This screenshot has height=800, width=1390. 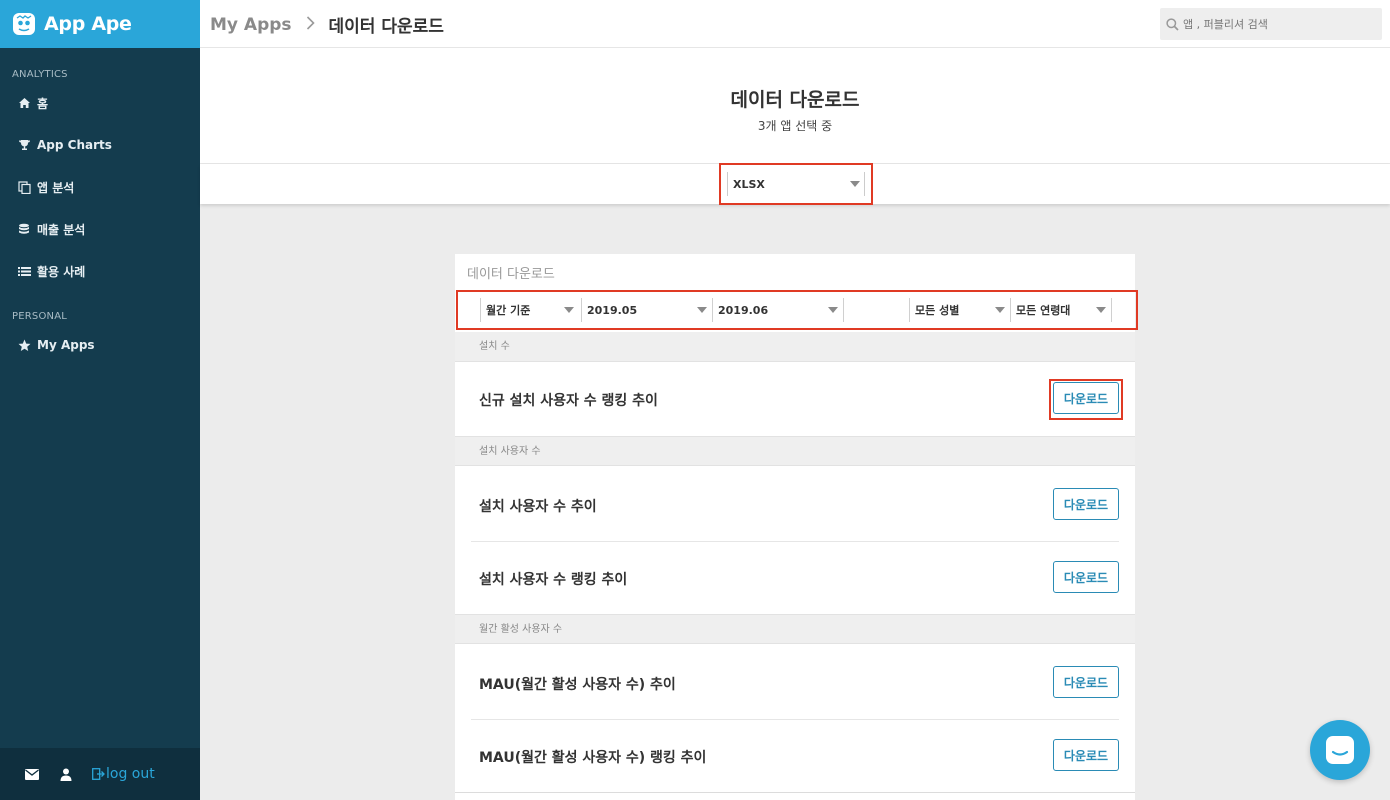 What do you see at coordinates (795, 451) in the screenshot?
I see `section-header: 설치 사용자 수` at bounding box center [795, 451].